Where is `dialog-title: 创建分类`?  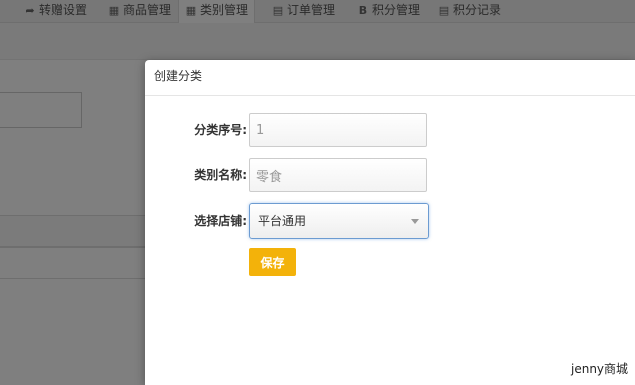
dialog-title: 创建分类 is located at coordinates (390, 78).